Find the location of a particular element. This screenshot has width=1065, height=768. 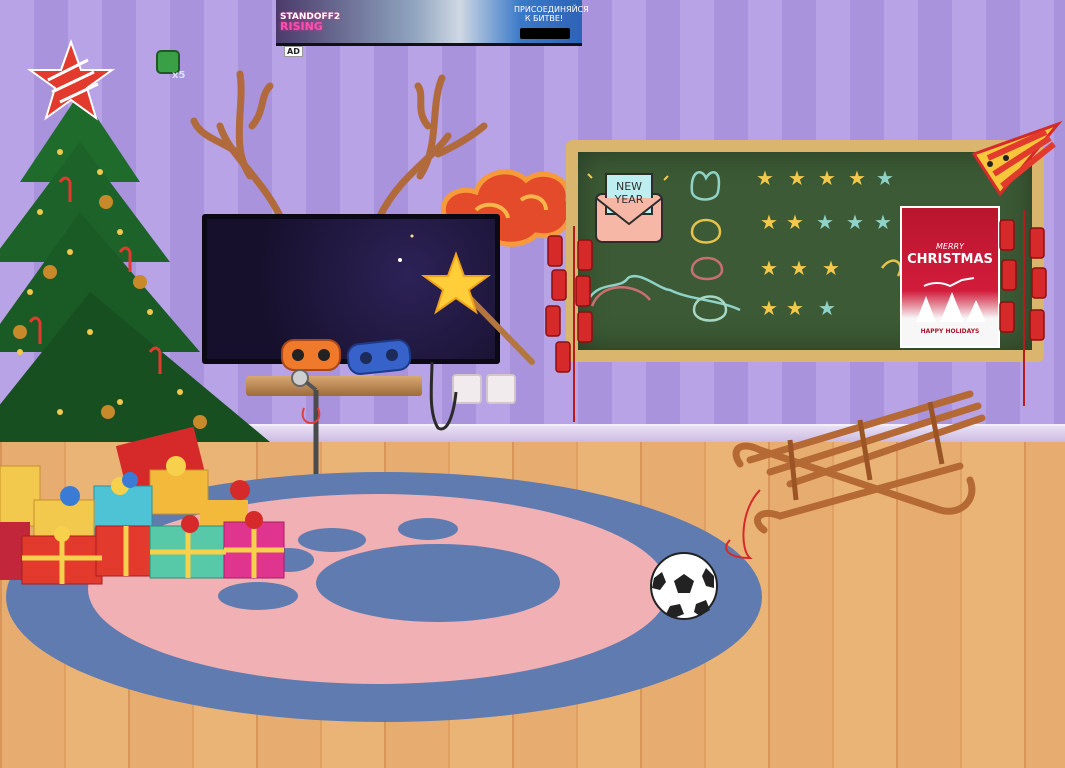

christmas-card-line2: CHRISTMAS is located at coordinates (950, 259).